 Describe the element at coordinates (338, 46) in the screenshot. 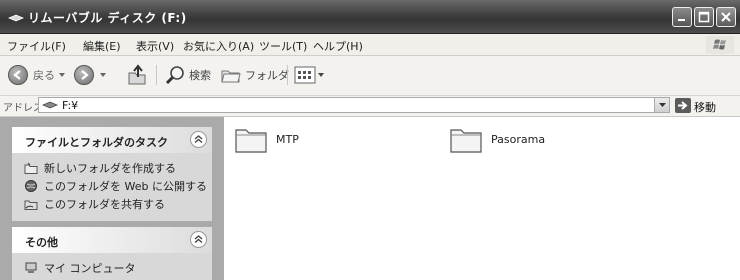

I see `menu-help: ヘルプ(H)` at that location.